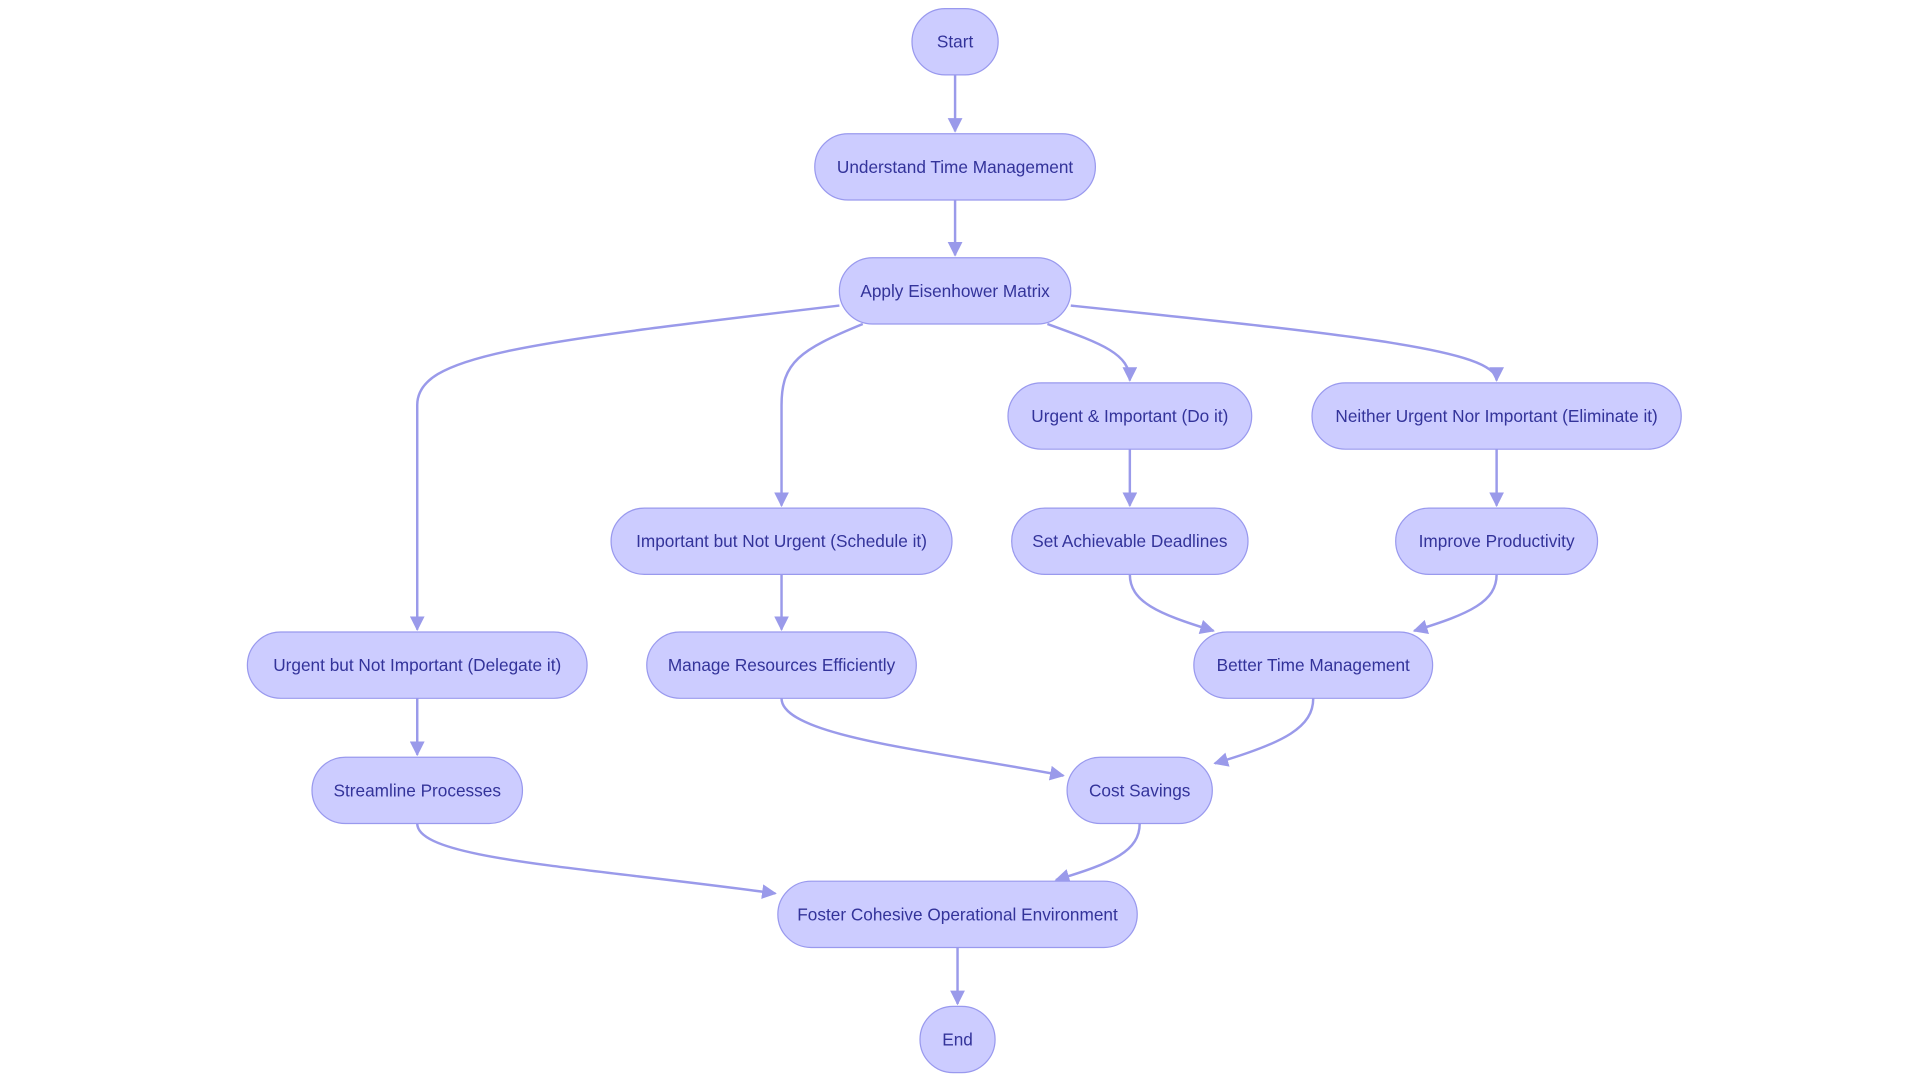  I want to click on node-label: Improve Productivity, so click(1497, 541).